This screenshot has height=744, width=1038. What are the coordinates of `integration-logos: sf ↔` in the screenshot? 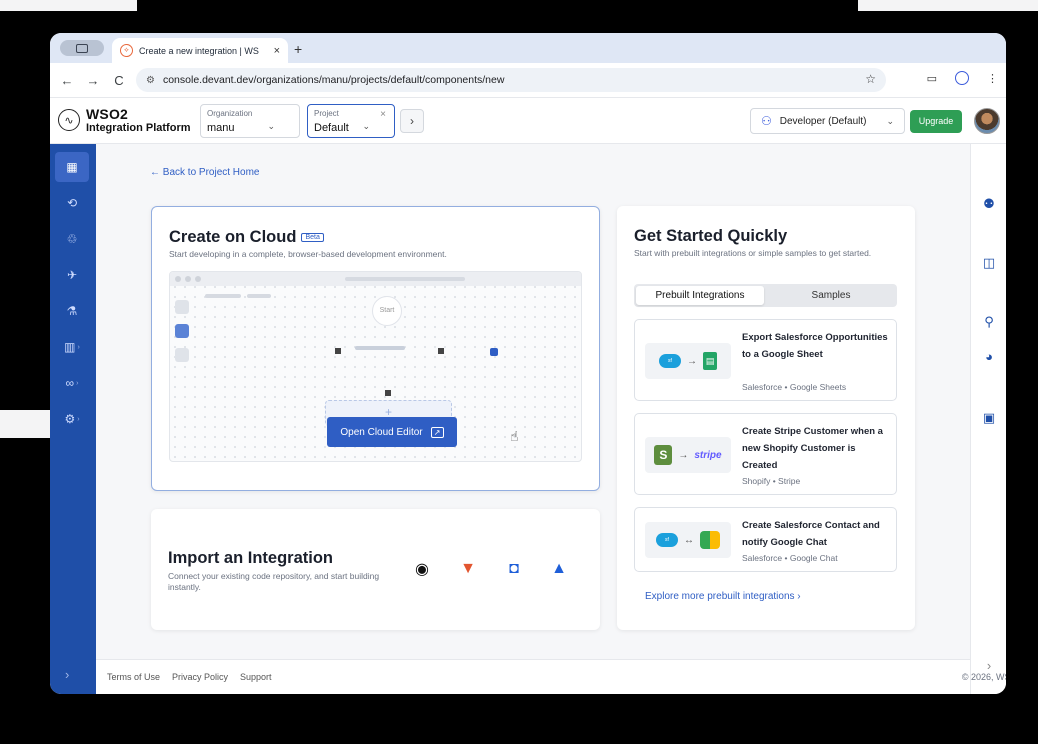 It's located at (688, 540).